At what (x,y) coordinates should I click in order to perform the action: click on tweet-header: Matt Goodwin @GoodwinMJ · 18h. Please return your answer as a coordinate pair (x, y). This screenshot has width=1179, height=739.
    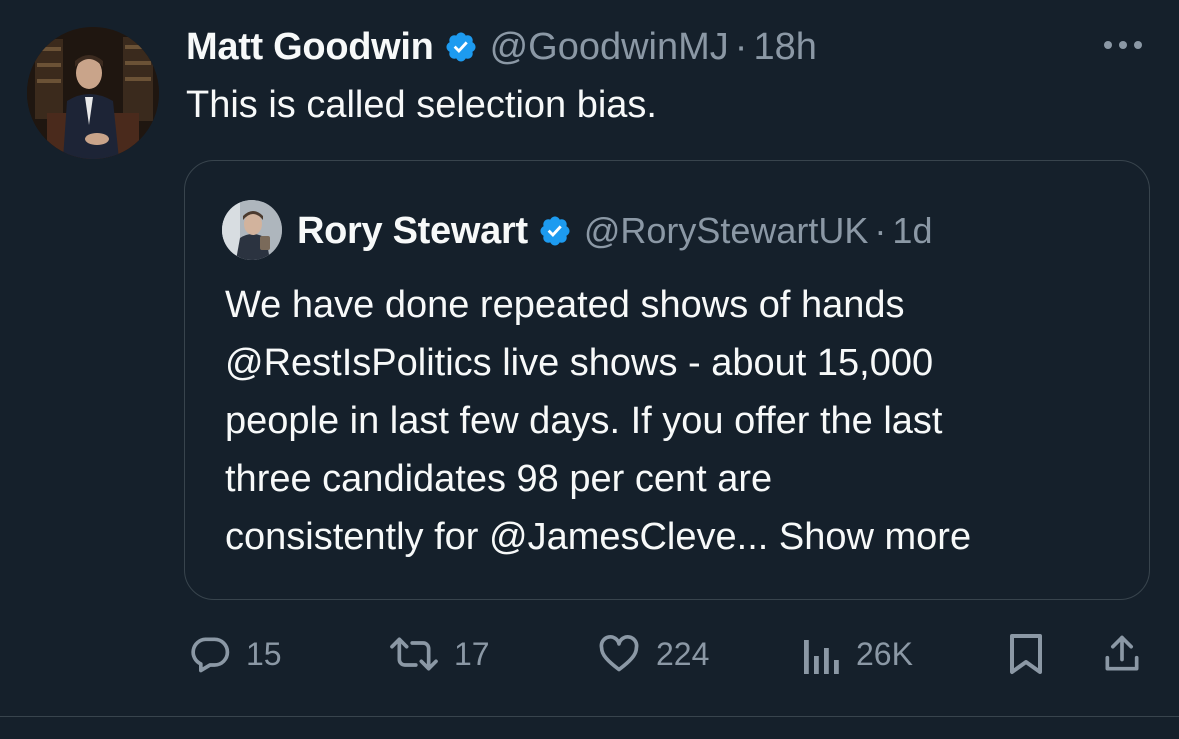
    Looking at the image, I should click on (501, 47).